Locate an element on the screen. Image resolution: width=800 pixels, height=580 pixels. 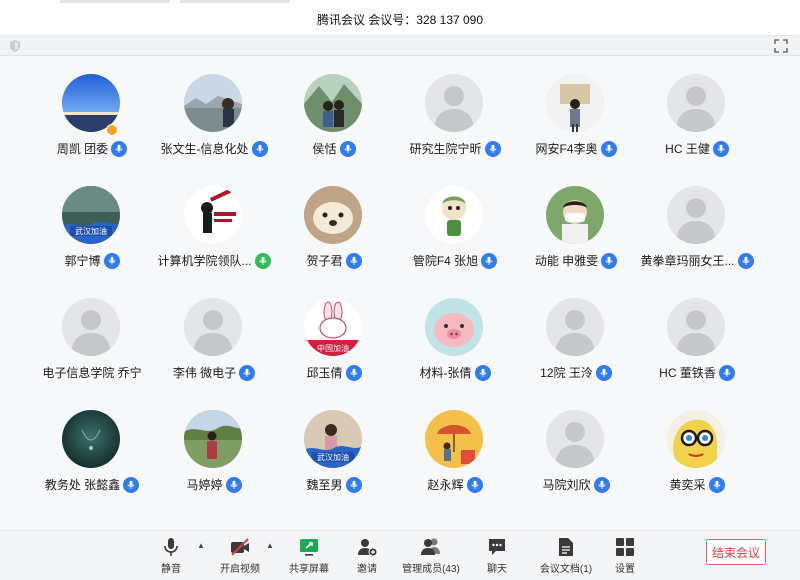
participant-tile: 武汉加油 郭宁博 is located at coordinates (92, 223).